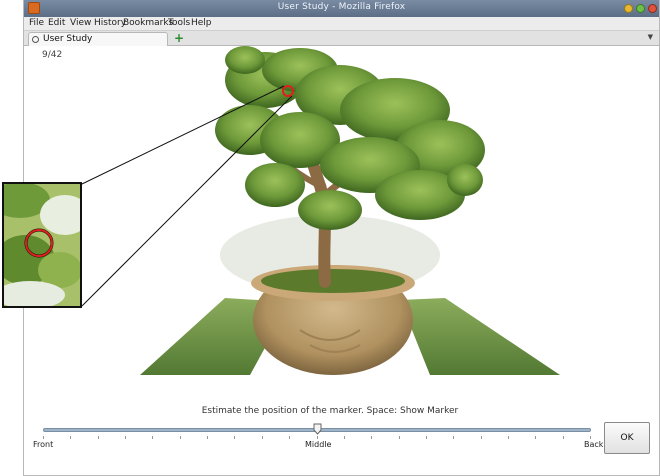 This screenshot has width=660, height=476. I want to click on slider-label-front: Front, so click(43, 444).